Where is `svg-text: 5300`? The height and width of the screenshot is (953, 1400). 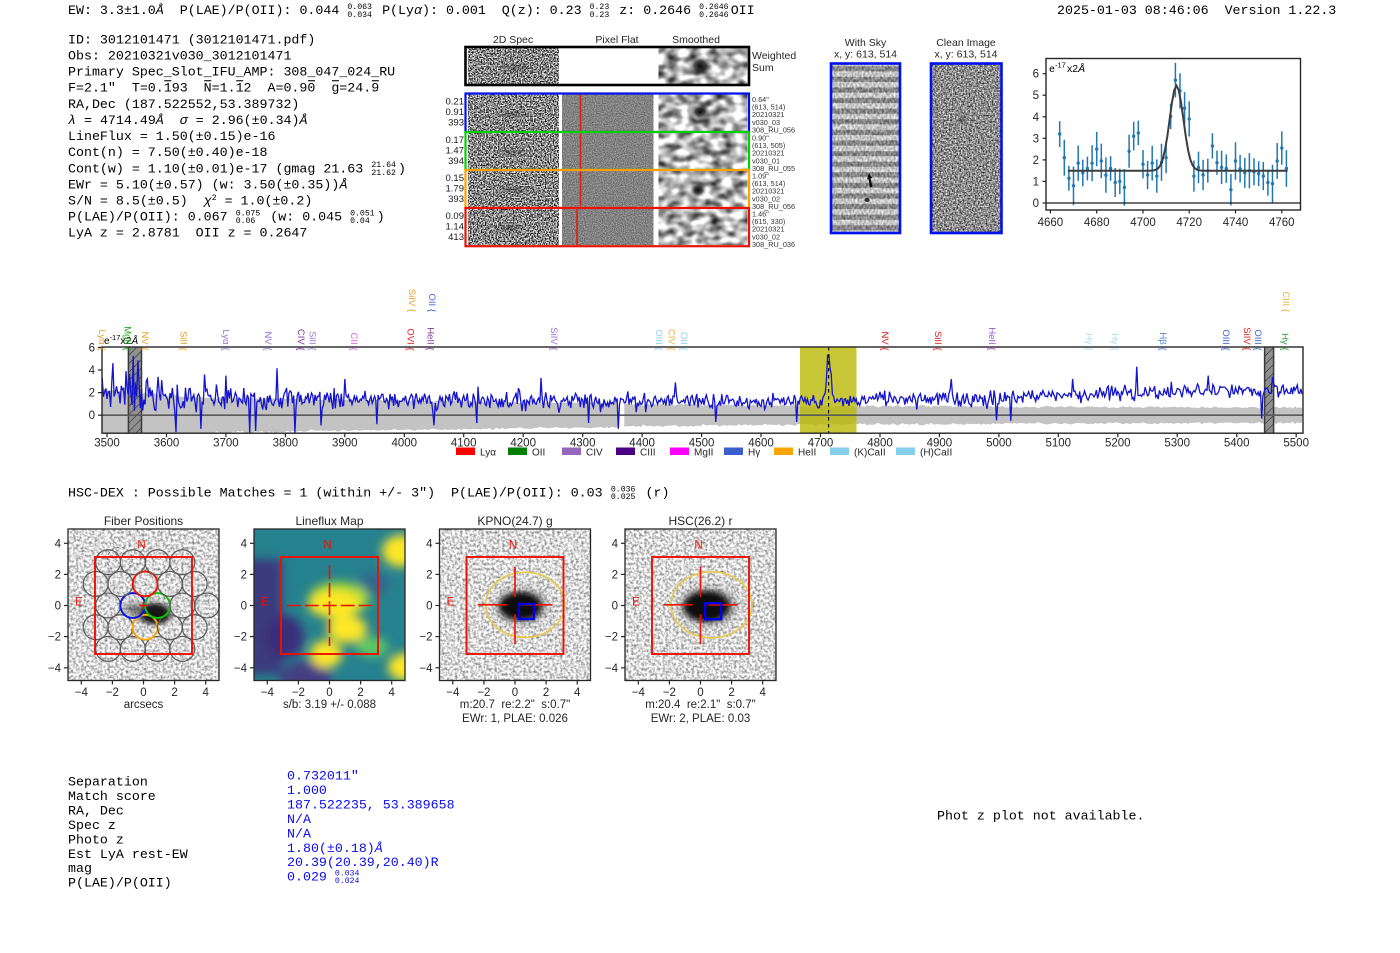 svg-text: 5300 is located at coordinates (1177, 443).